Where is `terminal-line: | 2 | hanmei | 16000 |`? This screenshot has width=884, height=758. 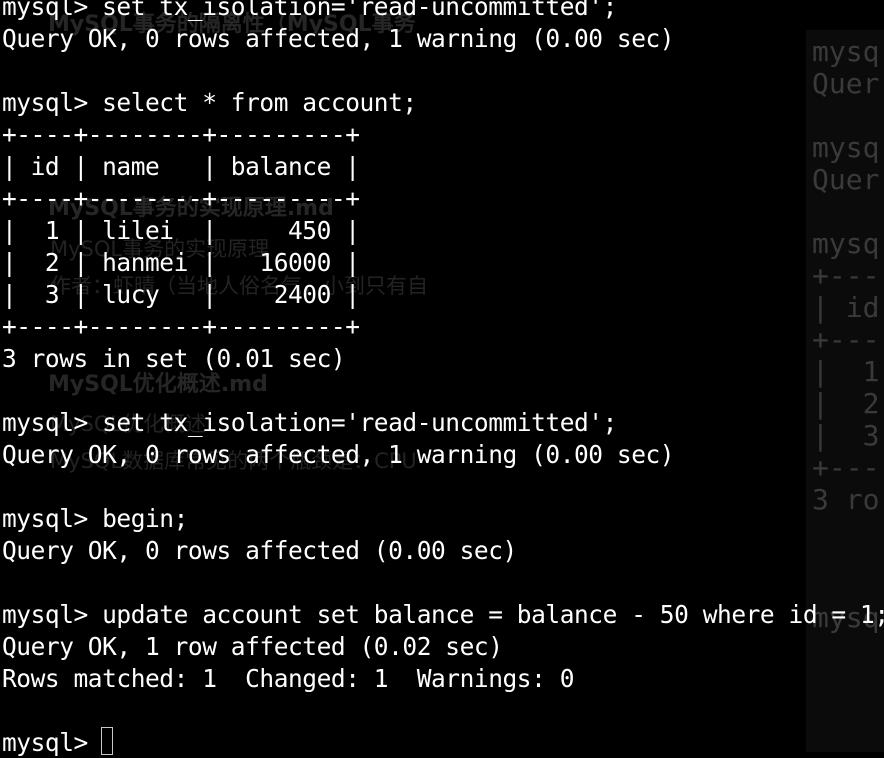
terminal-line: | 2 | hanmei | 16000 | is located at coordinates (181, 262).